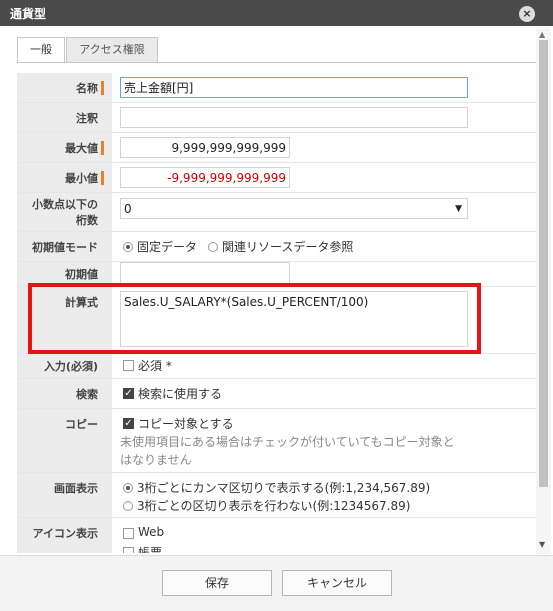 The image size is (553, 611). Describe the element at coordinates (81, 178) in the screenshot. I see `min-label: 最小値` at that location.